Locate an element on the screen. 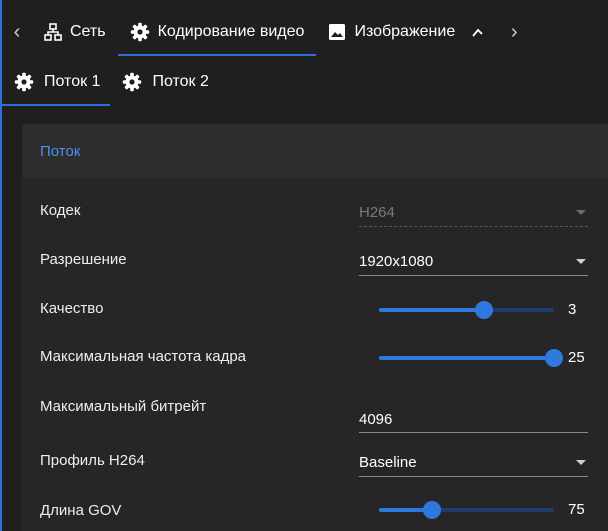  tab-stream-1-label: Поток 1 is located at coordinates (72, 81).